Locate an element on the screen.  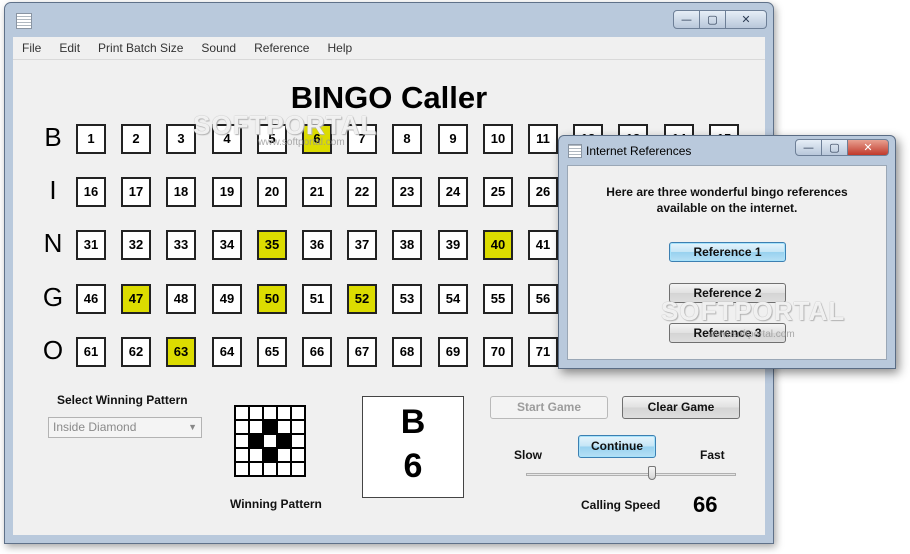
dialog-minimize-button: — is located at coordinates (808, 147).